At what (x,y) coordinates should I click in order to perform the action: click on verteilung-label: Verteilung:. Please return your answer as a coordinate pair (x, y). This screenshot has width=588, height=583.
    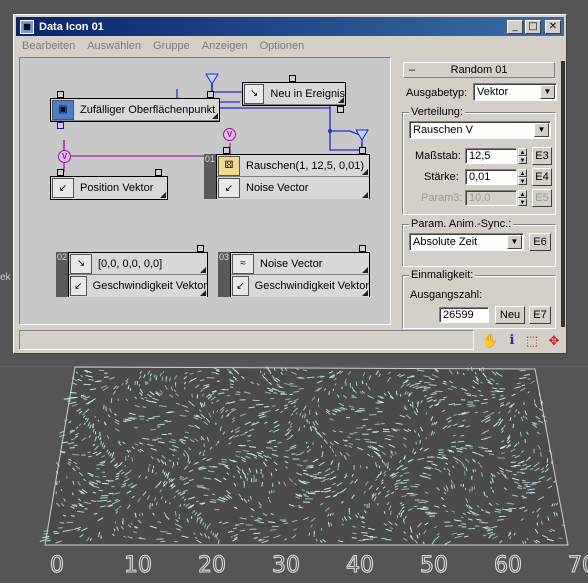
    Looking at the image, I should click on (437, 112).